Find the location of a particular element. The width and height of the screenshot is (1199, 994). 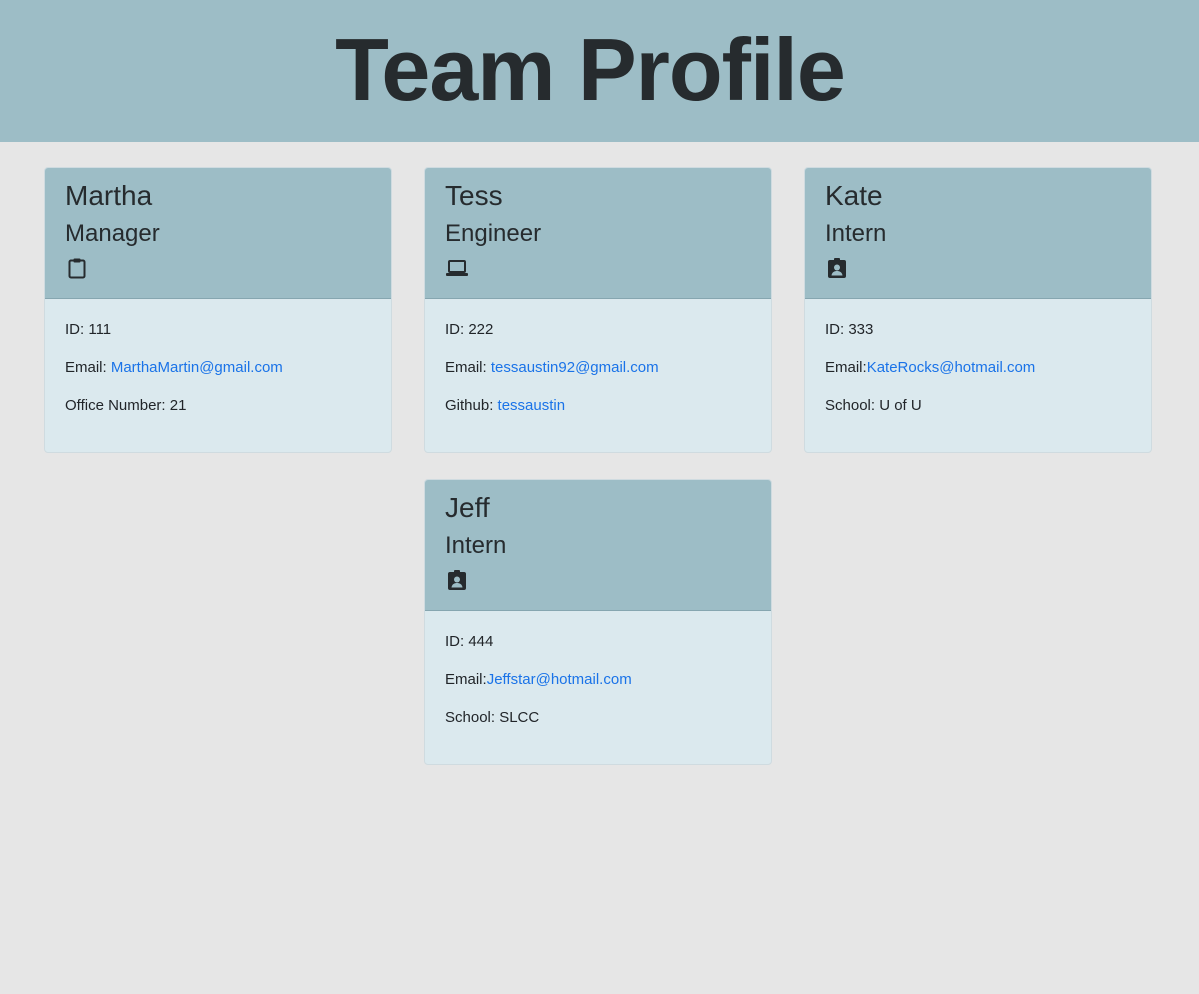

clipboard-icon is located at coordinates (77, 268).